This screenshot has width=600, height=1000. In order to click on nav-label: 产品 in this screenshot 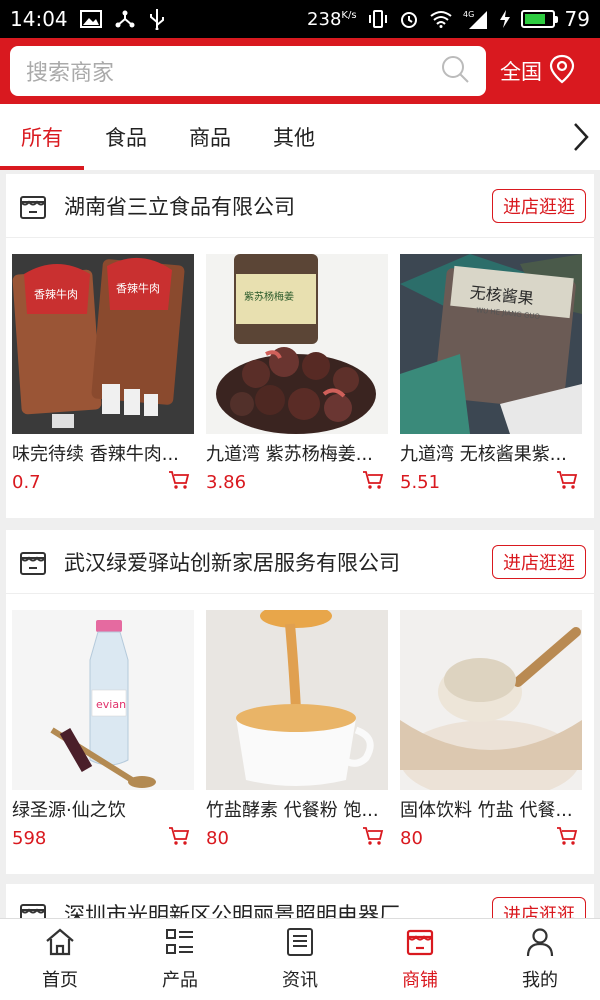, I will do `click(180, 980)`.